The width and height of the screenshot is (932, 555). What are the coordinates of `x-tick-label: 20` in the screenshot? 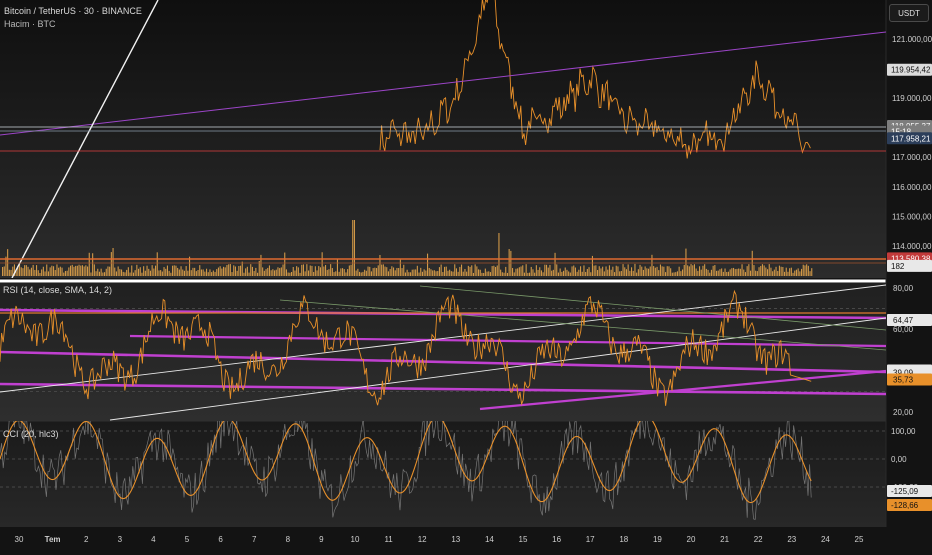 It's located at (691, 539).